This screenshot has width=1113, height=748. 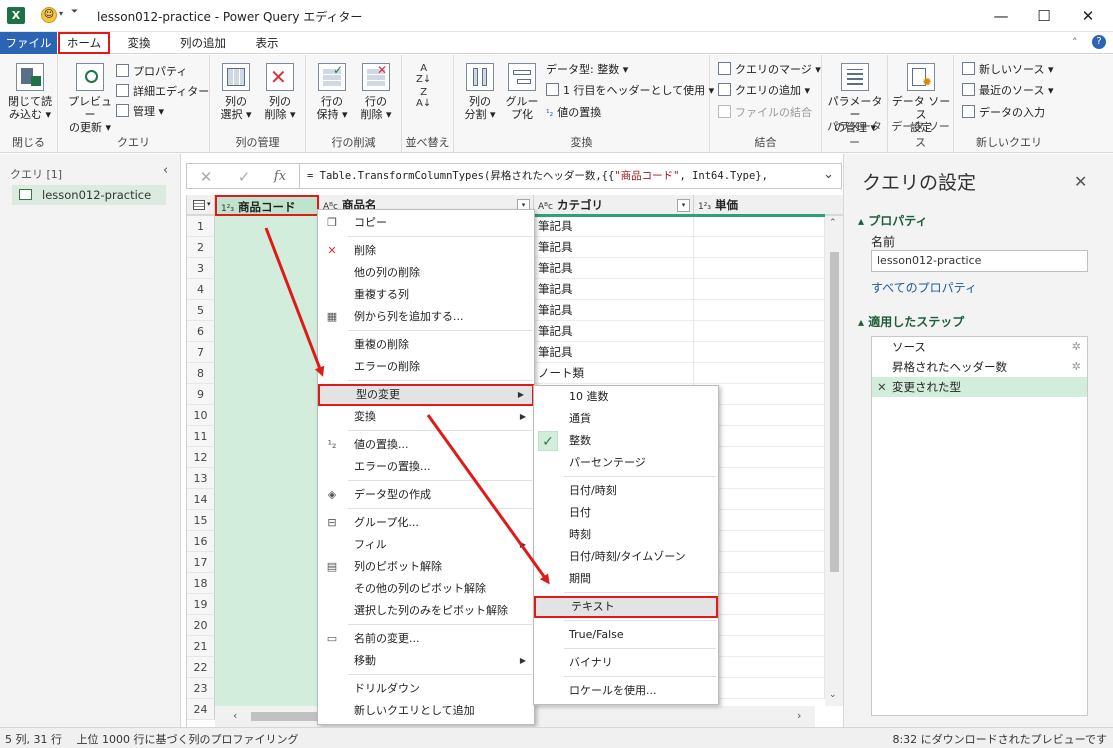 I want to click on keep-rows-button: ✓ 行の 保持 ▾, so click(x=332, y=92).